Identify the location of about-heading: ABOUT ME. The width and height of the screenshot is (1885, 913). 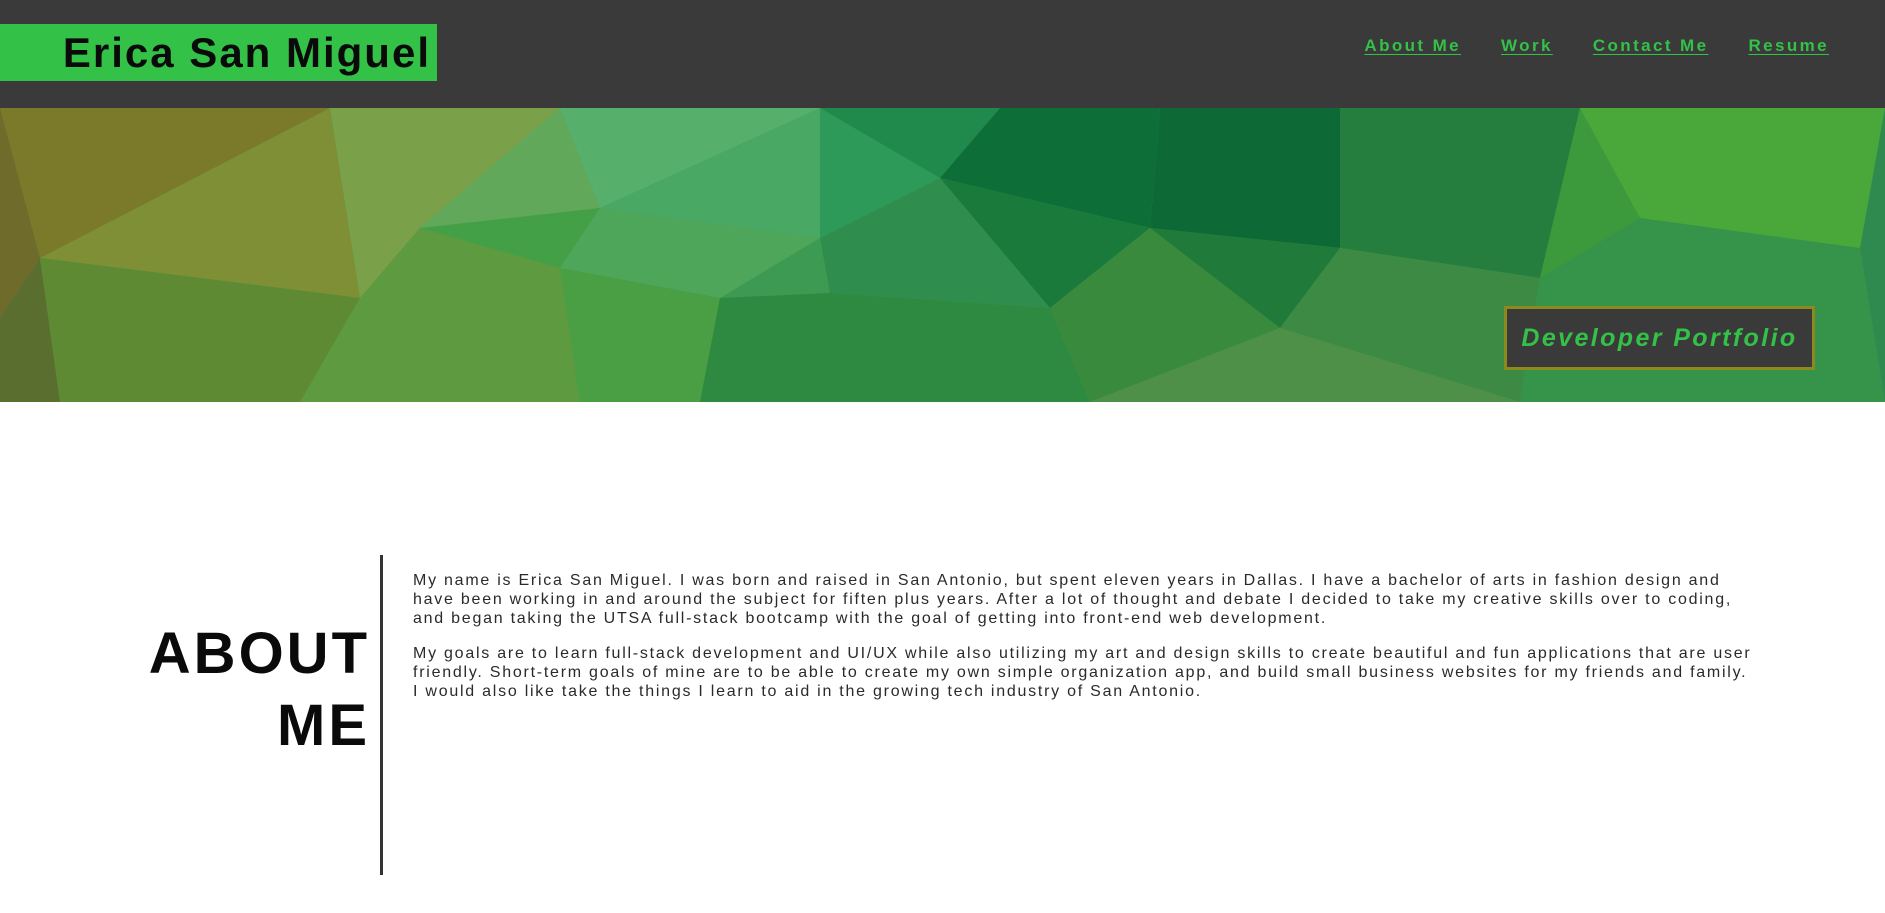
(245, 690).